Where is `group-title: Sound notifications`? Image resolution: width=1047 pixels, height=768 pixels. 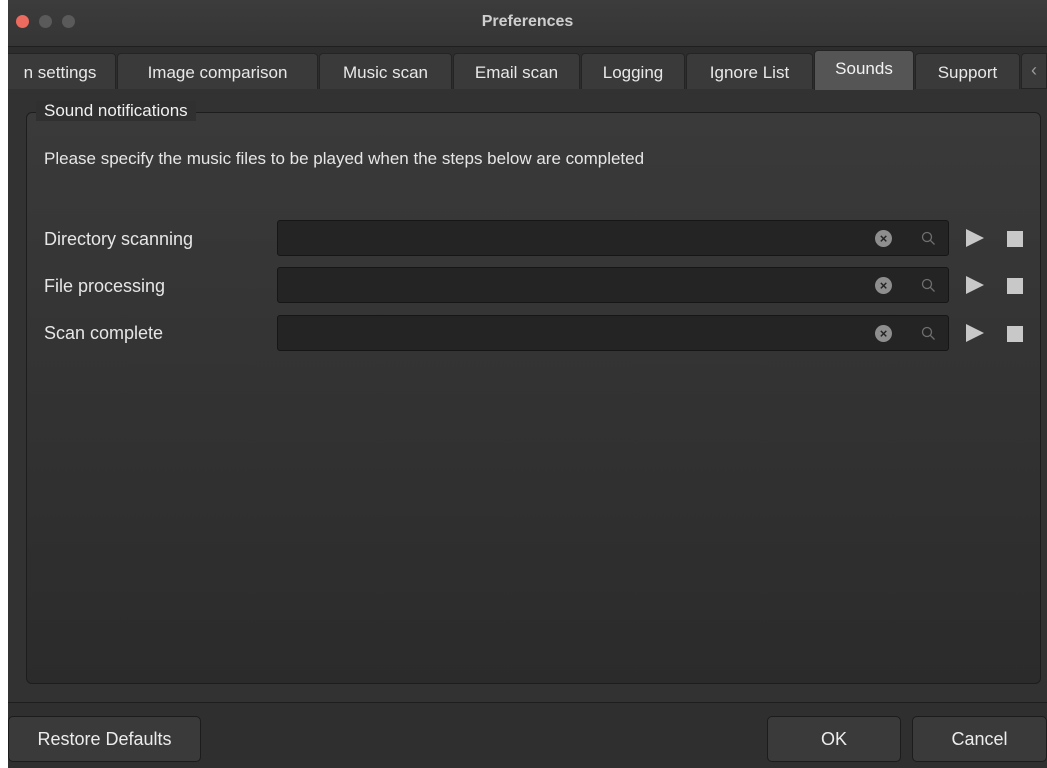 group-title: Sound notifications is located at coordinates (116, 111).